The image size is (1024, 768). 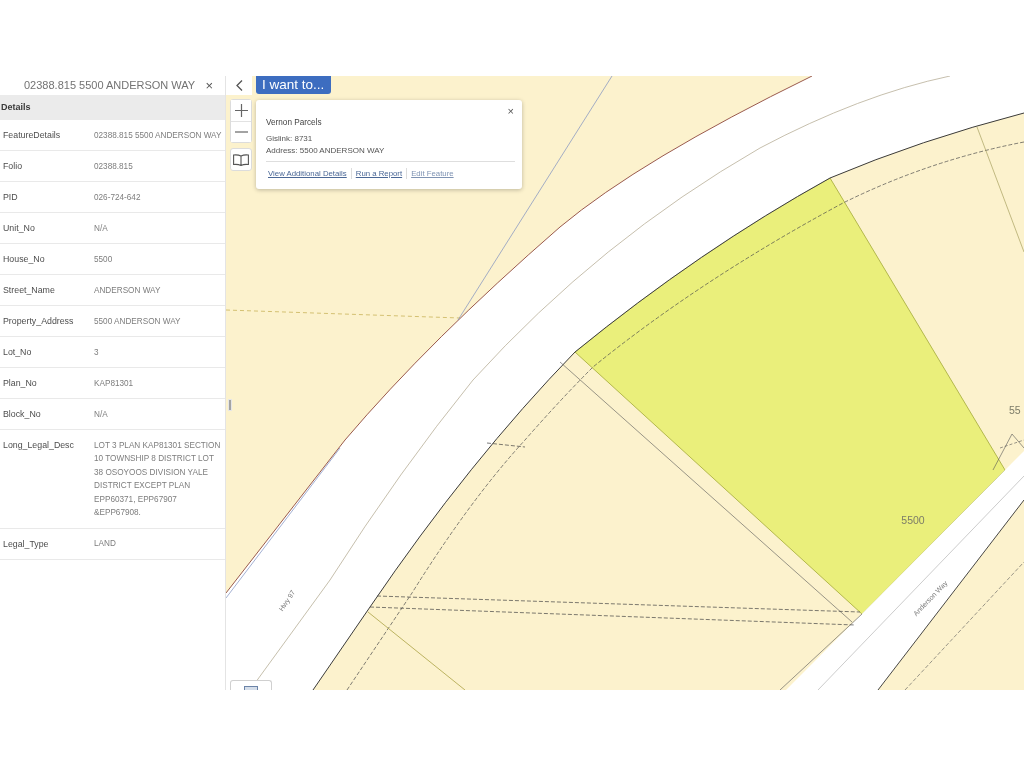 I want to click on field-value: ANDERSON WAY, so click(x=128, y=290).